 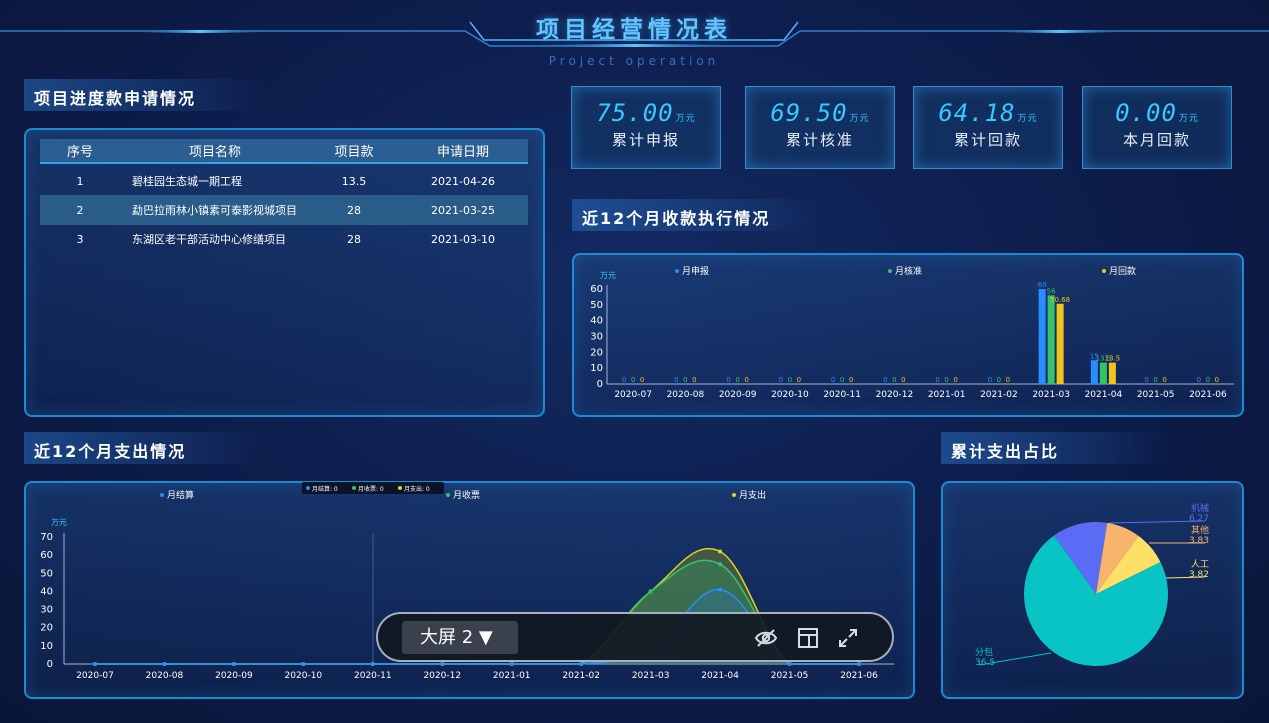 What do you see at coordinates (460, 637) in the screenshot?
I see `screen-select-dropdown: 大屏 2 ▼` at bounding box center [460, 637].